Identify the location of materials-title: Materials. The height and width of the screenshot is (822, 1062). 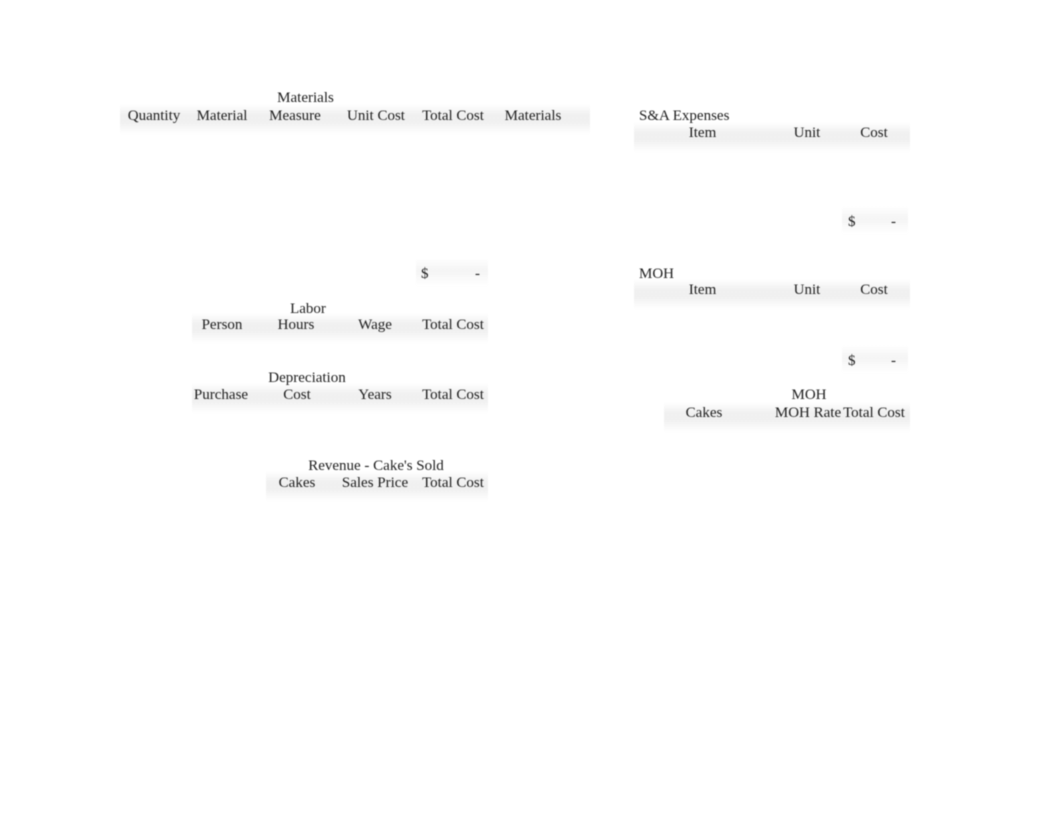
(305, 98).